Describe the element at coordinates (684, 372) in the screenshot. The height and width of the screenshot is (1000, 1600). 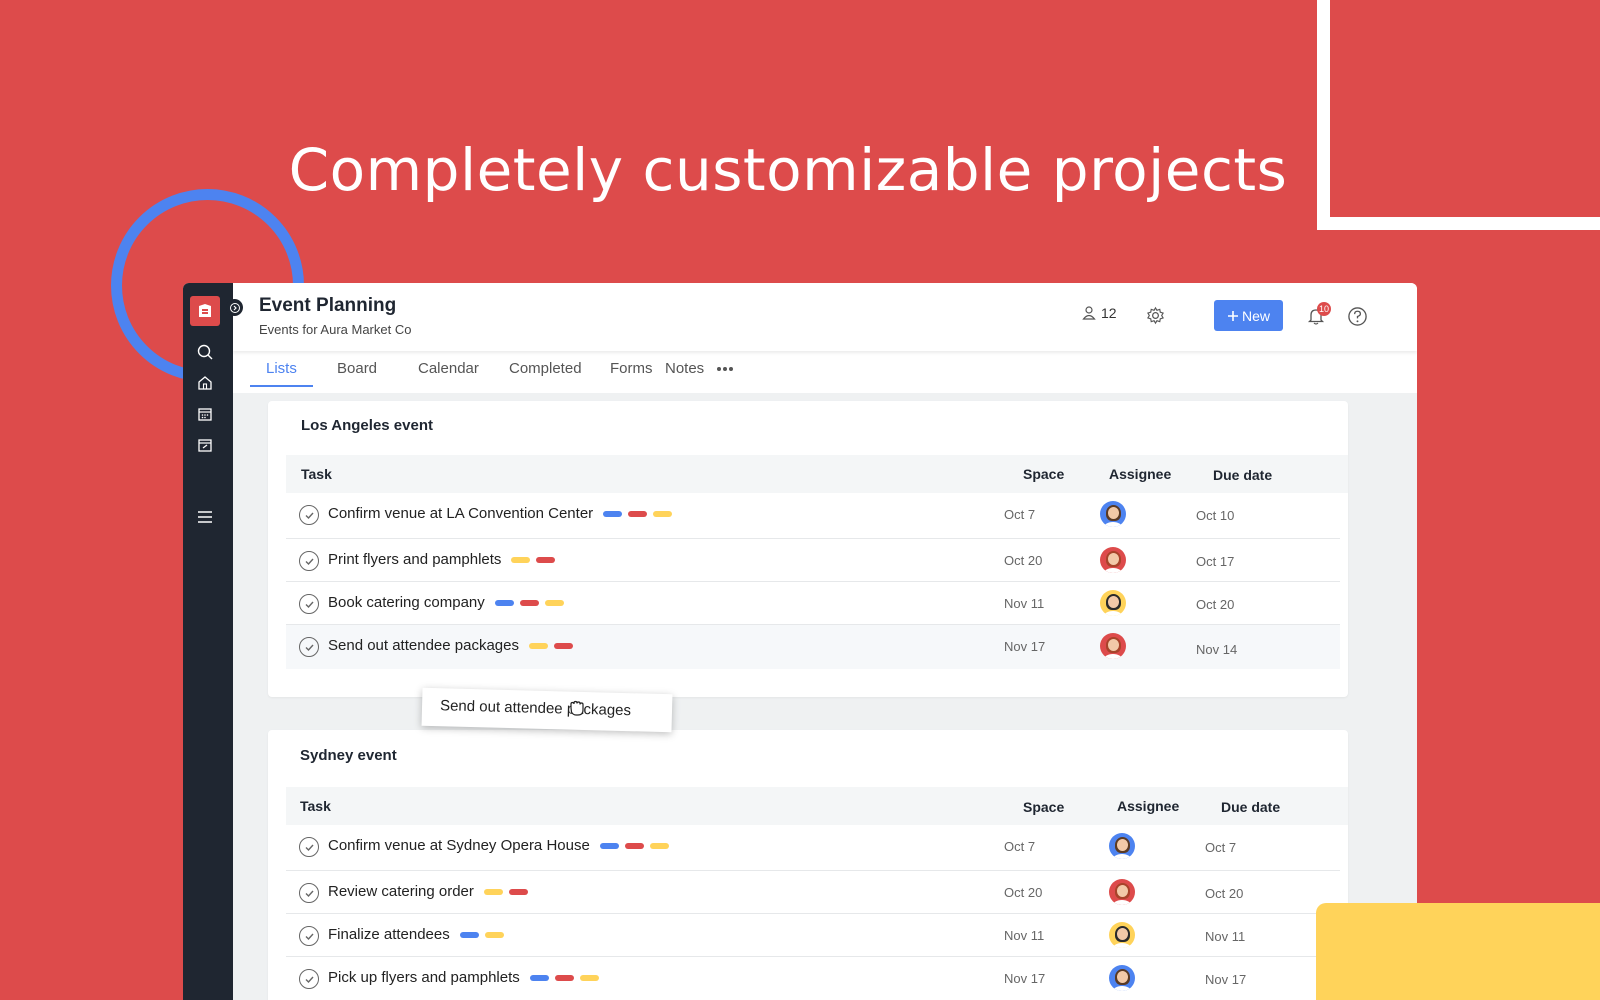
I see `tab-notes: Notes` at that location.